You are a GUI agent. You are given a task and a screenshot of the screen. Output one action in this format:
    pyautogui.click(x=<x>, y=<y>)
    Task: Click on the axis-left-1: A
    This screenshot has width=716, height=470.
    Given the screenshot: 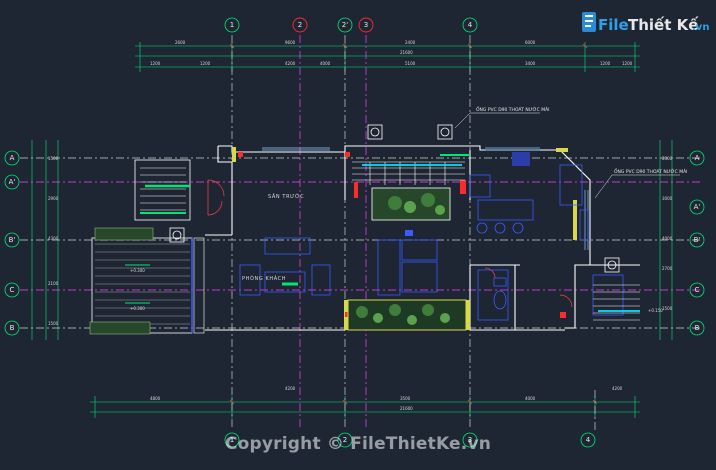 What is the action you would take?
    pyautogui.click(x=12, y=158)
    